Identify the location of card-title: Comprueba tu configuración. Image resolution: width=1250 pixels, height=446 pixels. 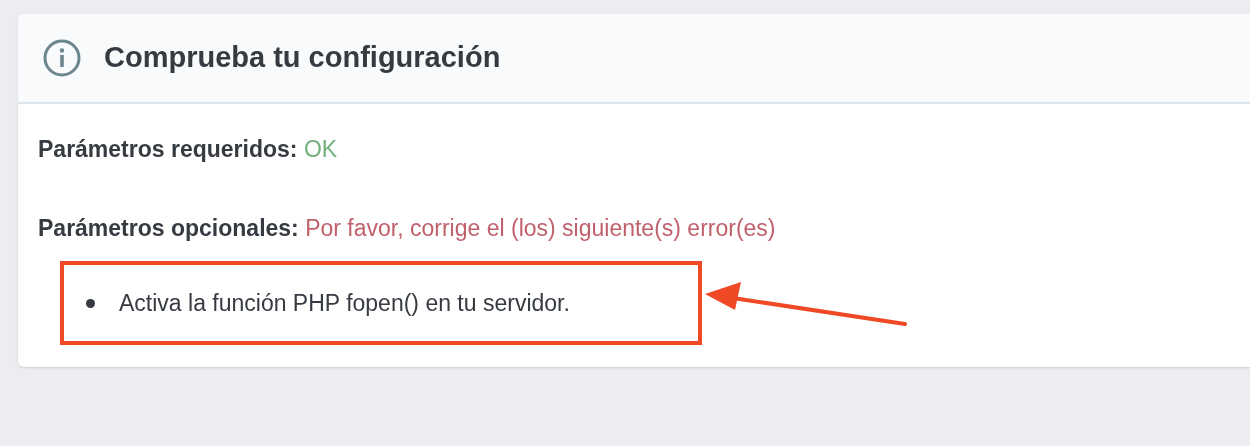
(302, 58).